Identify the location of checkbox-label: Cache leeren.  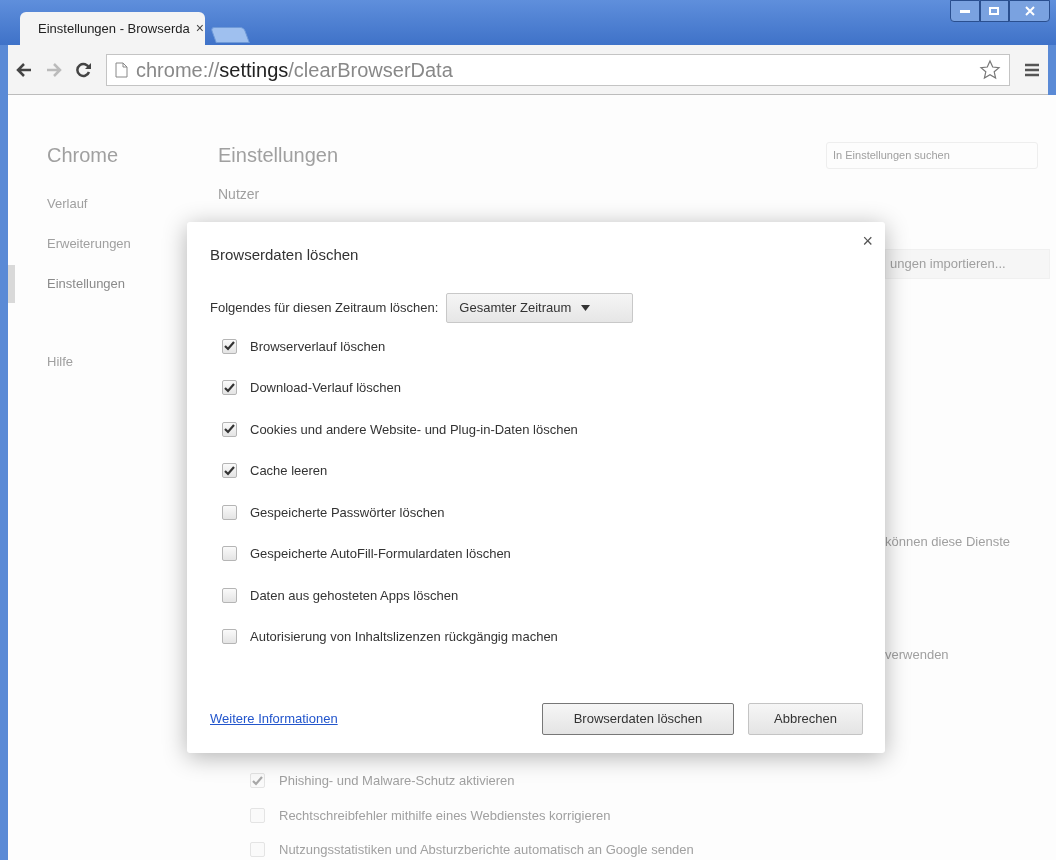
(289, 471).